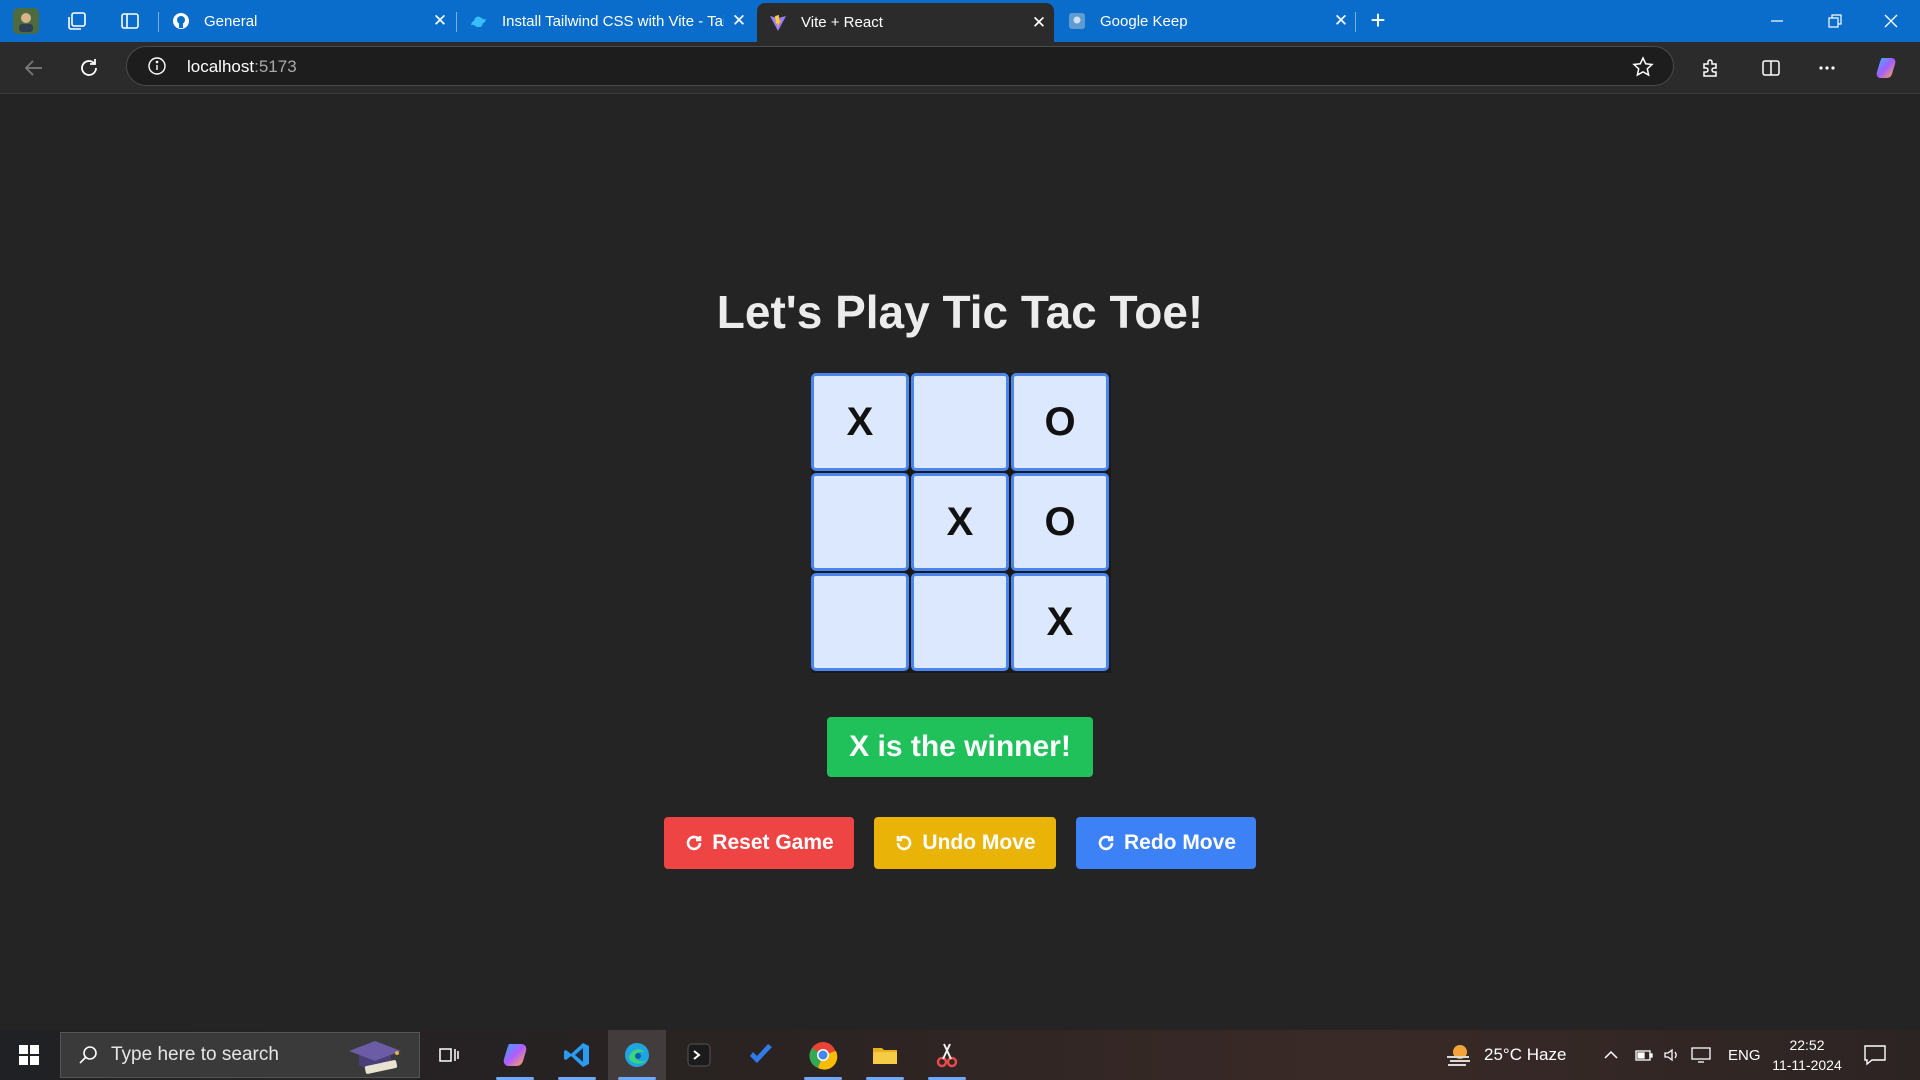 Image resolution: width=1920 pixels, height=1080 pixels. Describe the element at coordinates (1144, 21) in the screenshot. I see `tab-title: Google Keep` at that location.